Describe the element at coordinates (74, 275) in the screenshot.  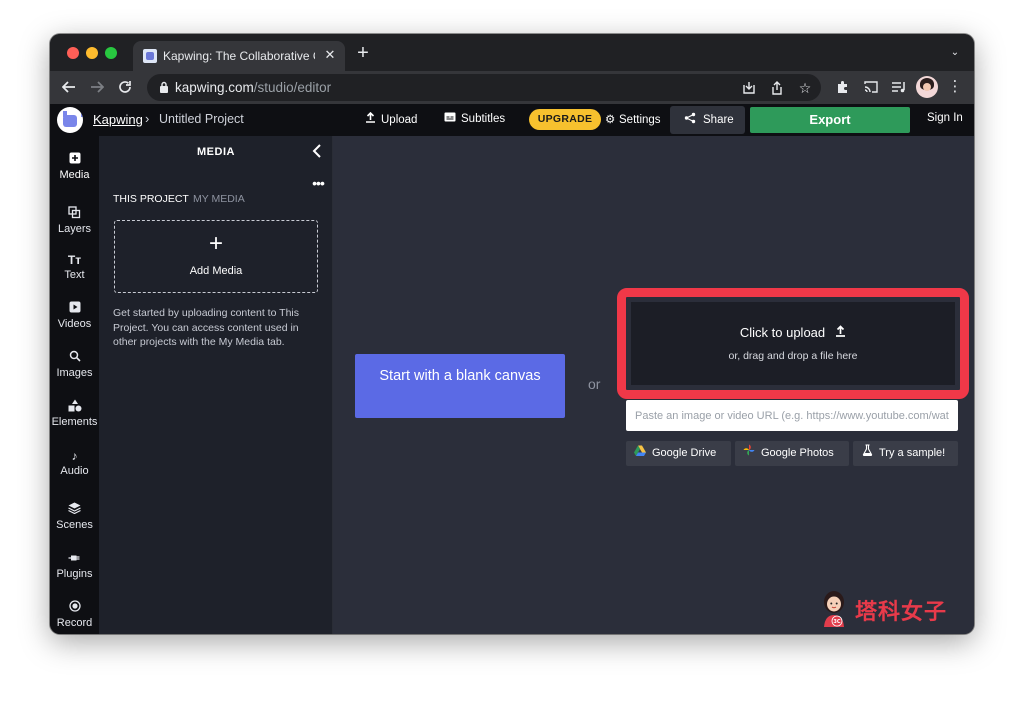
I see `rail-item-label: Text` at that location.